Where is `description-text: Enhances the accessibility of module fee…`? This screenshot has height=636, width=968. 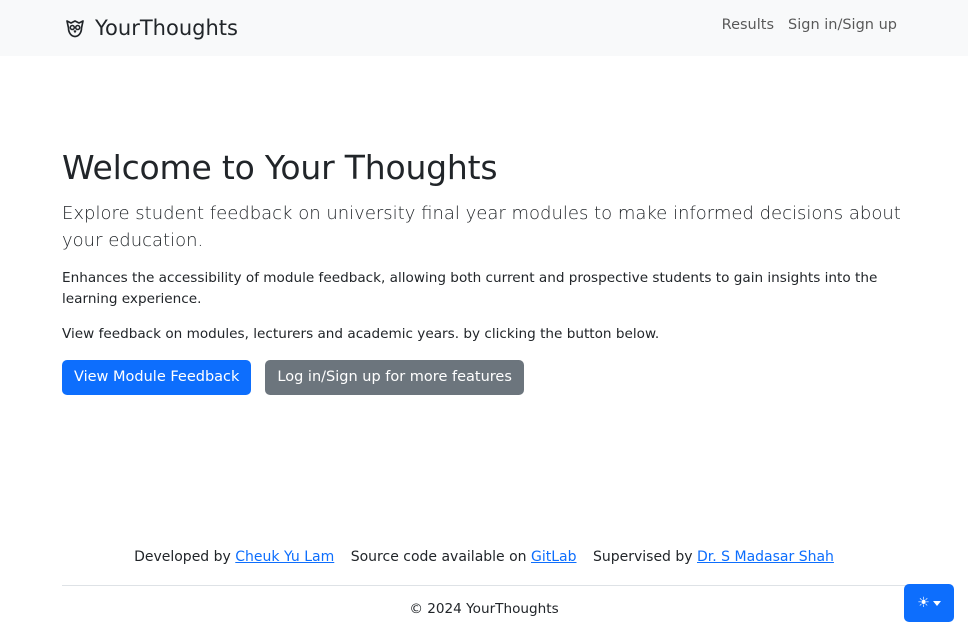
description-text: Enhances the accessibility of module fee… is located at coordinates (470, 288).